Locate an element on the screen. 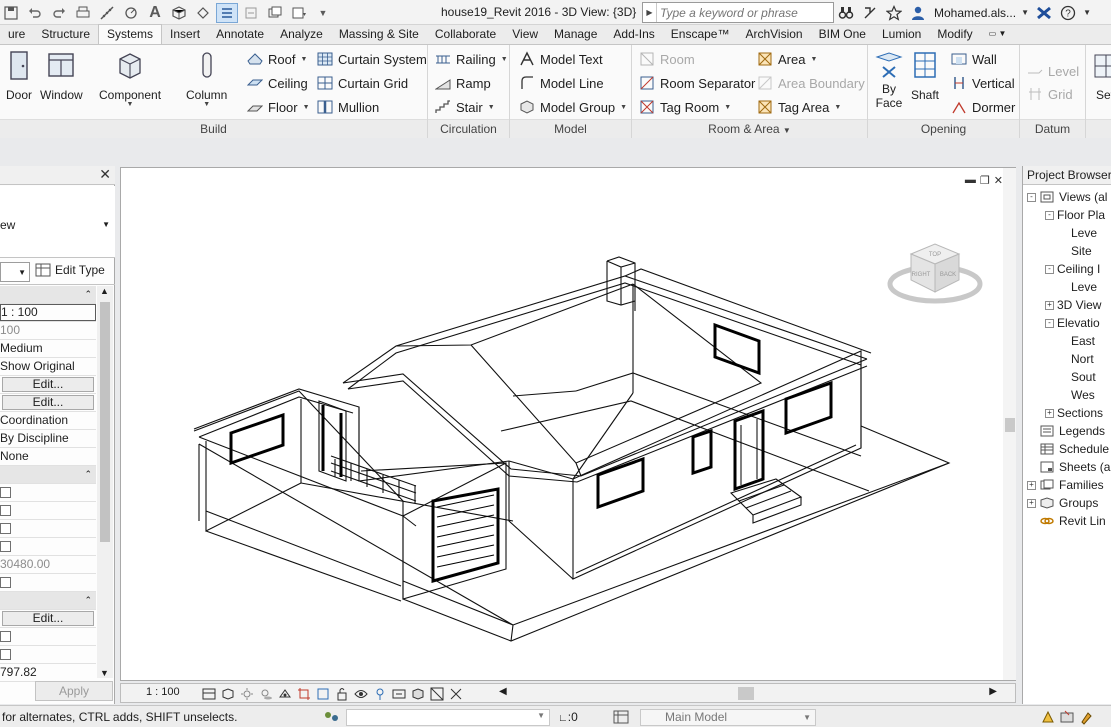  room-separator-button: Room Separator is located at coordinates (696, 83).